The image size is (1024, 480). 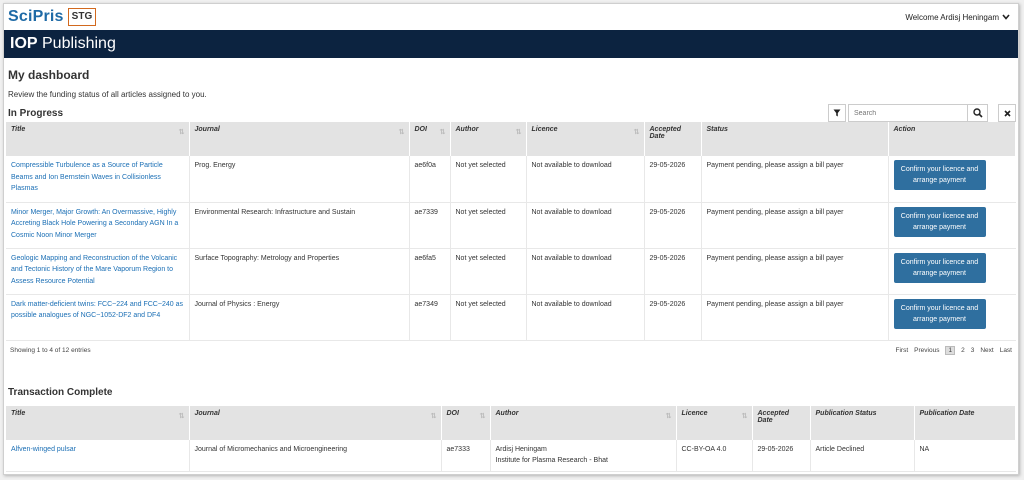 What do you see at coordinates (511, 17) in the screenshot?
I see `top-bar: SciPris STG Welcome Ardisj Heningam` at bounding box center [511, 17].